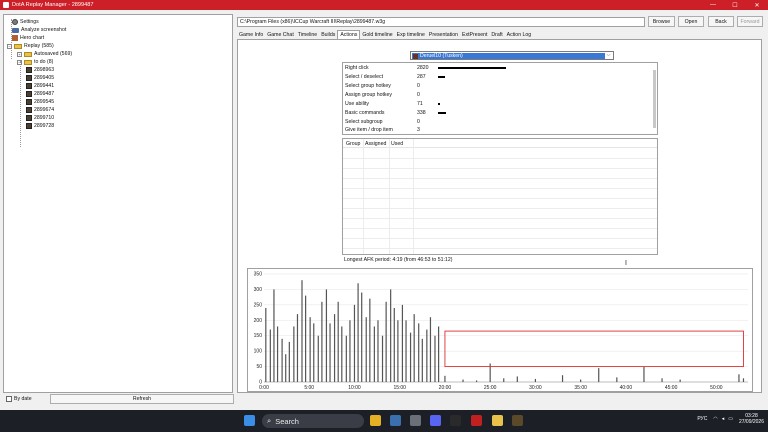 Image resolution: width=768 pixels, height=432 pixels. I want to click on tab-action-log: Action Log, so click(519, 34).